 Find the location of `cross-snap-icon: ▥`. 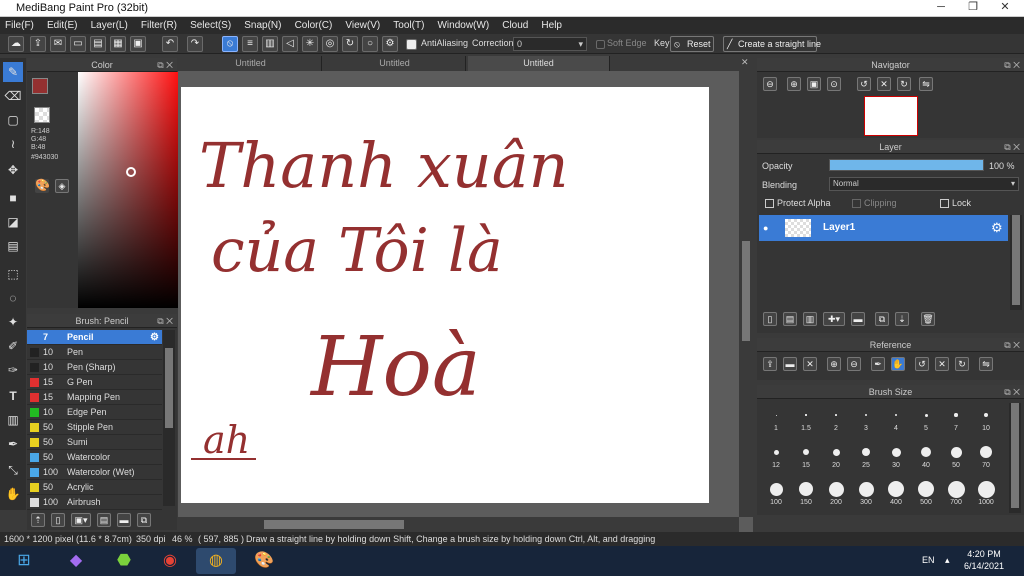

cross-snap-icon: ▥ is located at coordinates (270, 44).